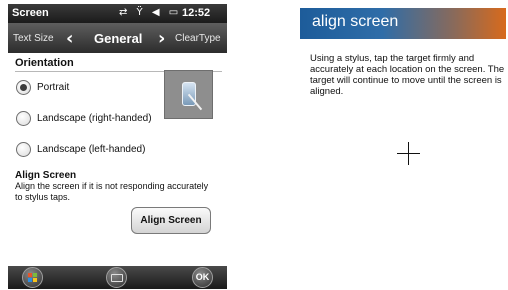 The height and width of the screenshot is (290, 508). I want to click on status-bar: Screen ⇄ Ÿ ◀ ▭ 12:52, so click(117, 13).